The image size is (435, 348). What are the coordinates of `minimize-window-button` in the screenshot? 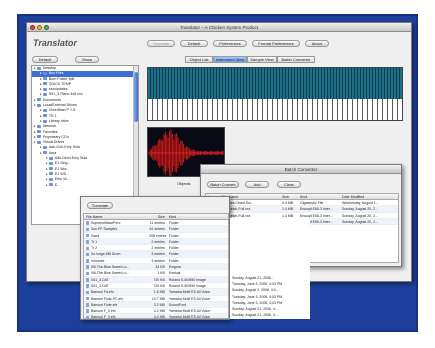 It's located at (39, 27).